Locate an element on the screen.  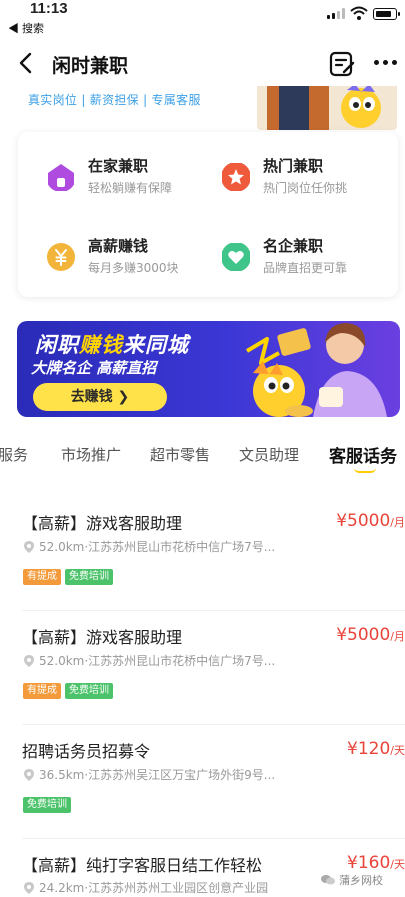
header-illustration is located at coordinates (327, 108).